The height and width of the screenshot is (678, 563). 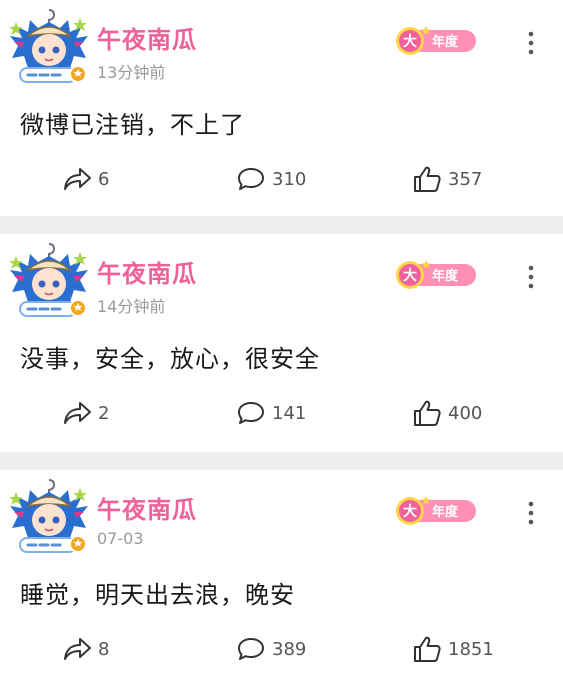 I want to click on post-timestamp: 07-03, so click(x=120, y=538).